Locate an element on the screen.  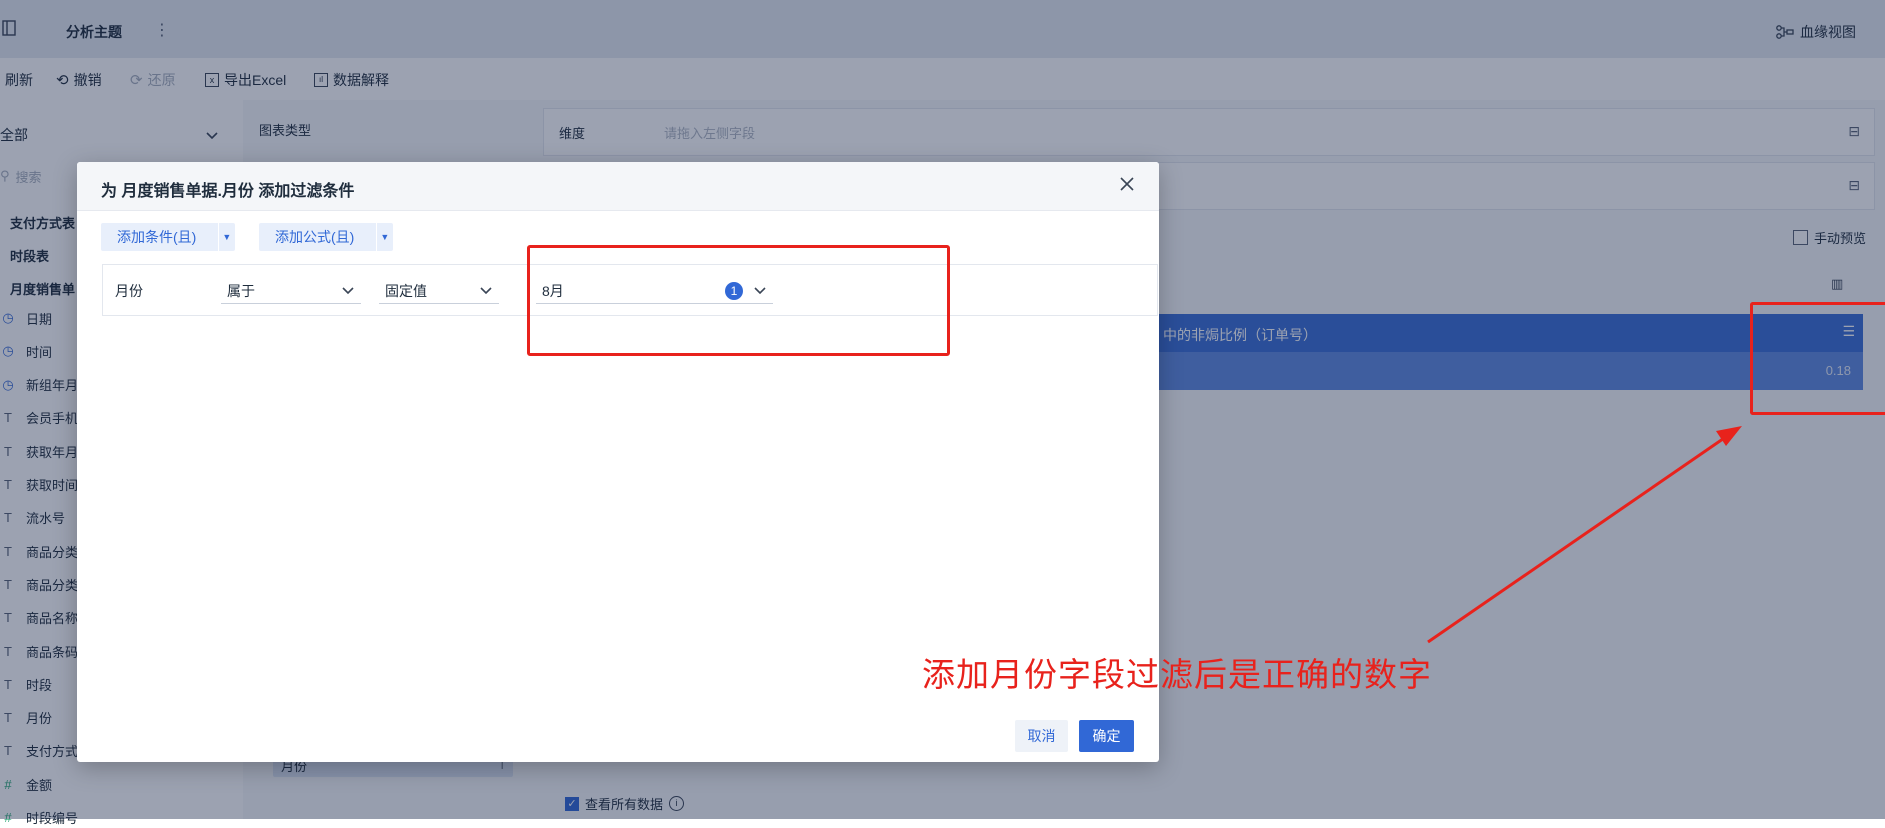
annotation-text: 添加月份字段过滤后是正确的数字 is located at coordinates (1177, 674).